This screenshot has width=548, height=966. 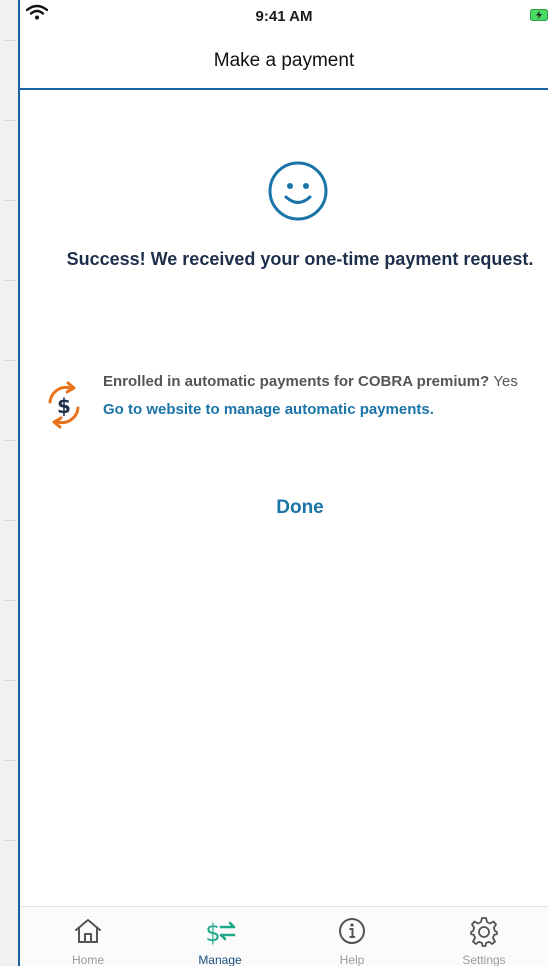 I want to click on nav-header: Make a payment, so click(x=284, y=62).